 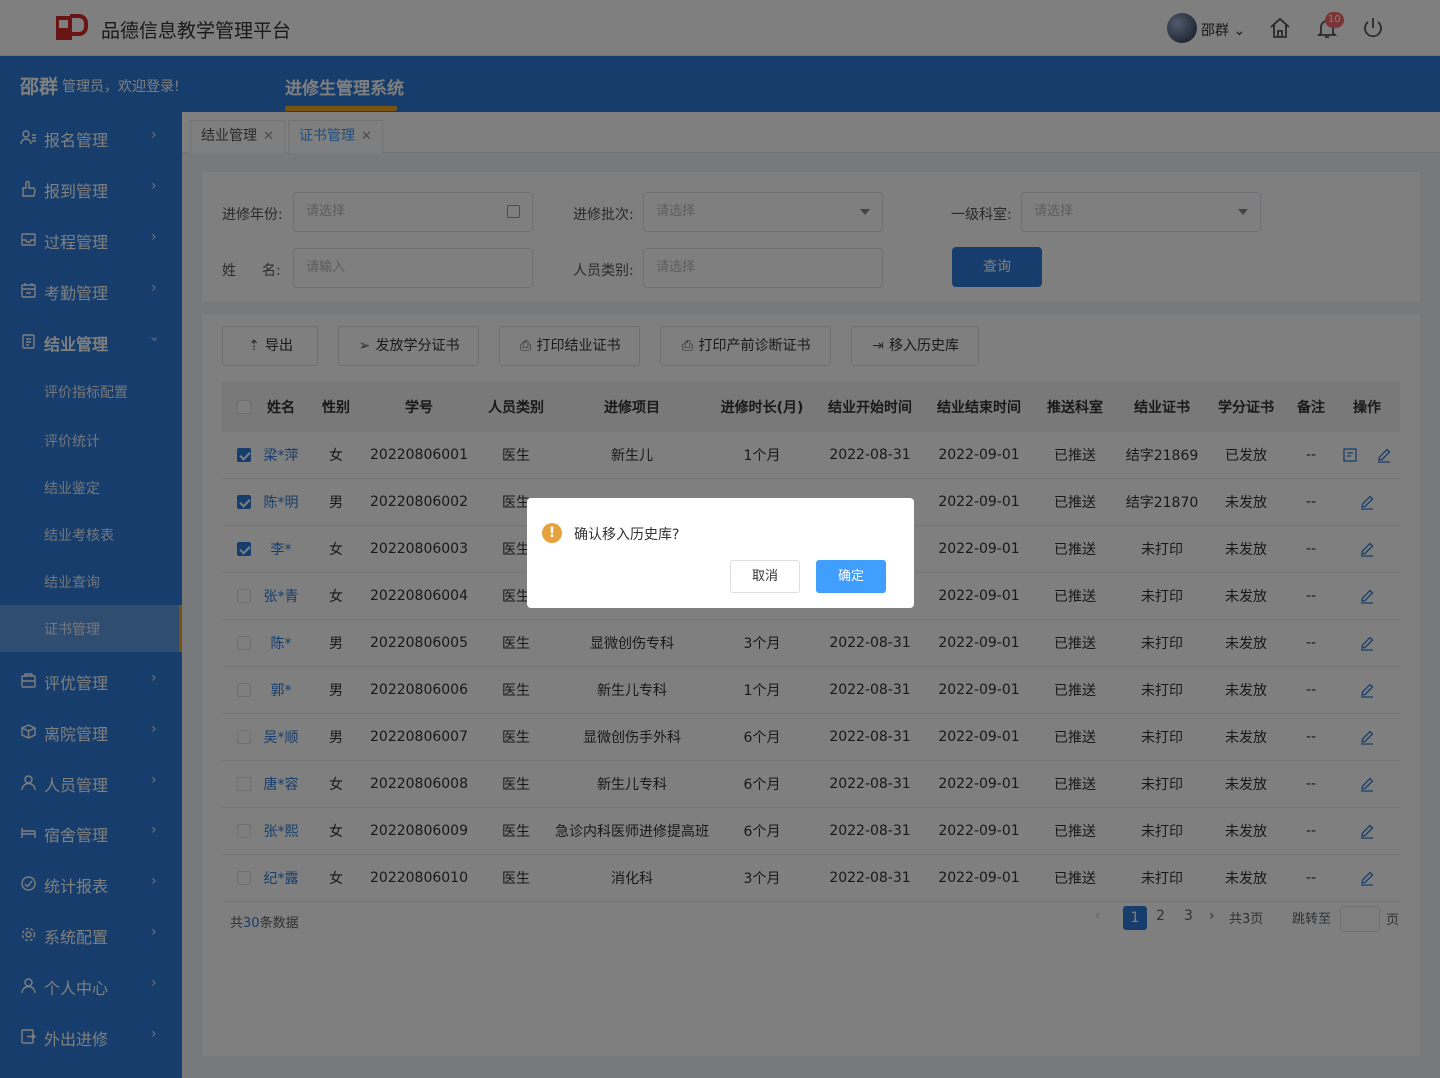 I want to click on warning-icon: !, so click(x=552, y=533).